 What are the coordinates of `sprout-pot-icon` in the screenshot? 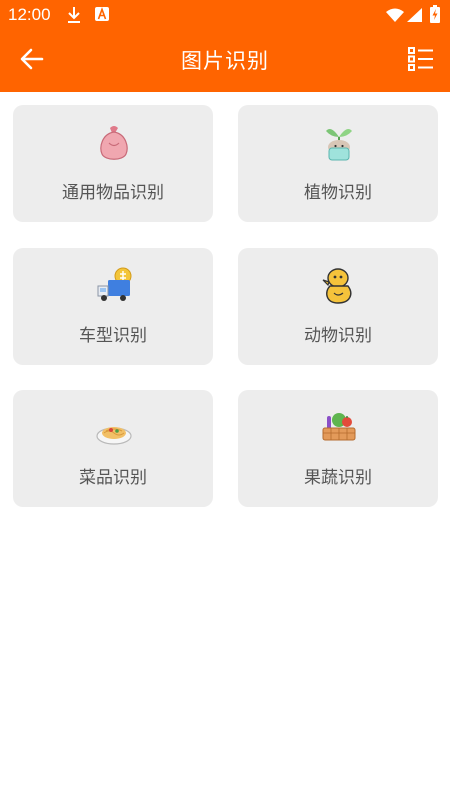 It's located at (339, 143).